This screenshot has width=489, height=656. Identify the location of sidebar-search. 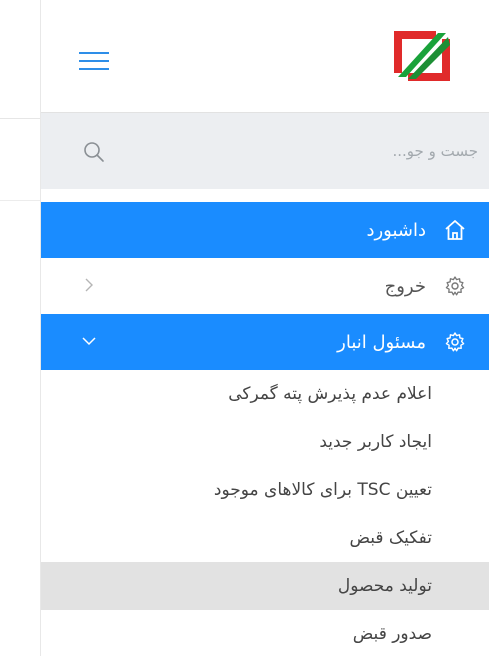
(265, 150).